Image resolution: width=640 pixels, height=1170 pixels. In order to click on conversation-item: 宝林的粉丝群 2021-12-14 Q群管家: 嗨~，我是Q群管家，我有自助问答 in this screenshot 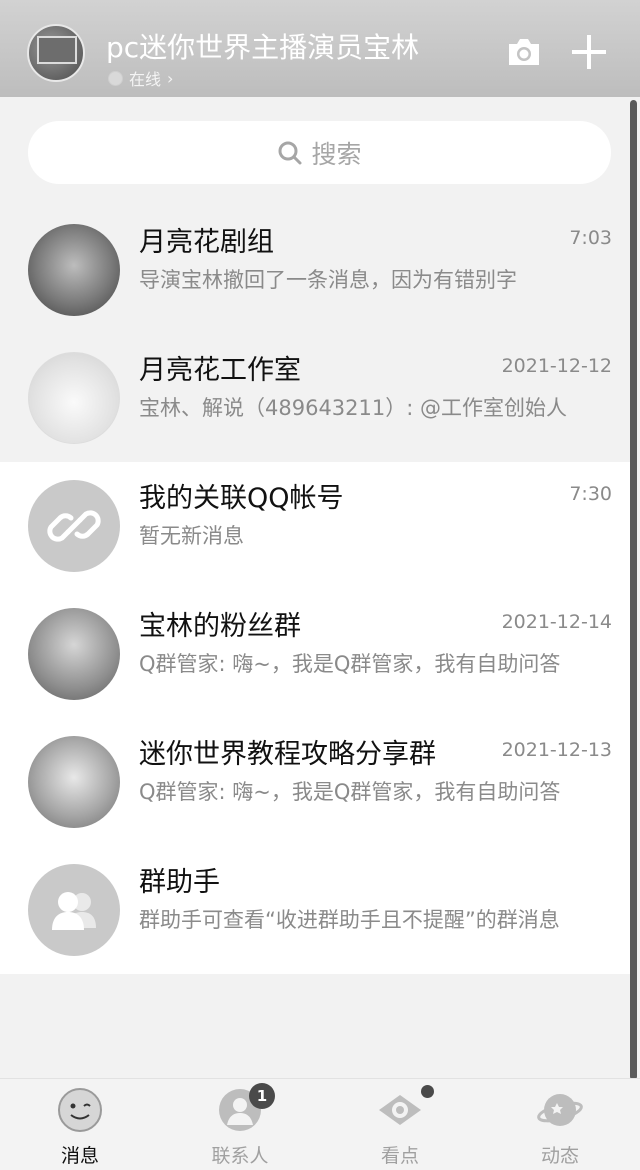, I will do `click(315, 654)`.